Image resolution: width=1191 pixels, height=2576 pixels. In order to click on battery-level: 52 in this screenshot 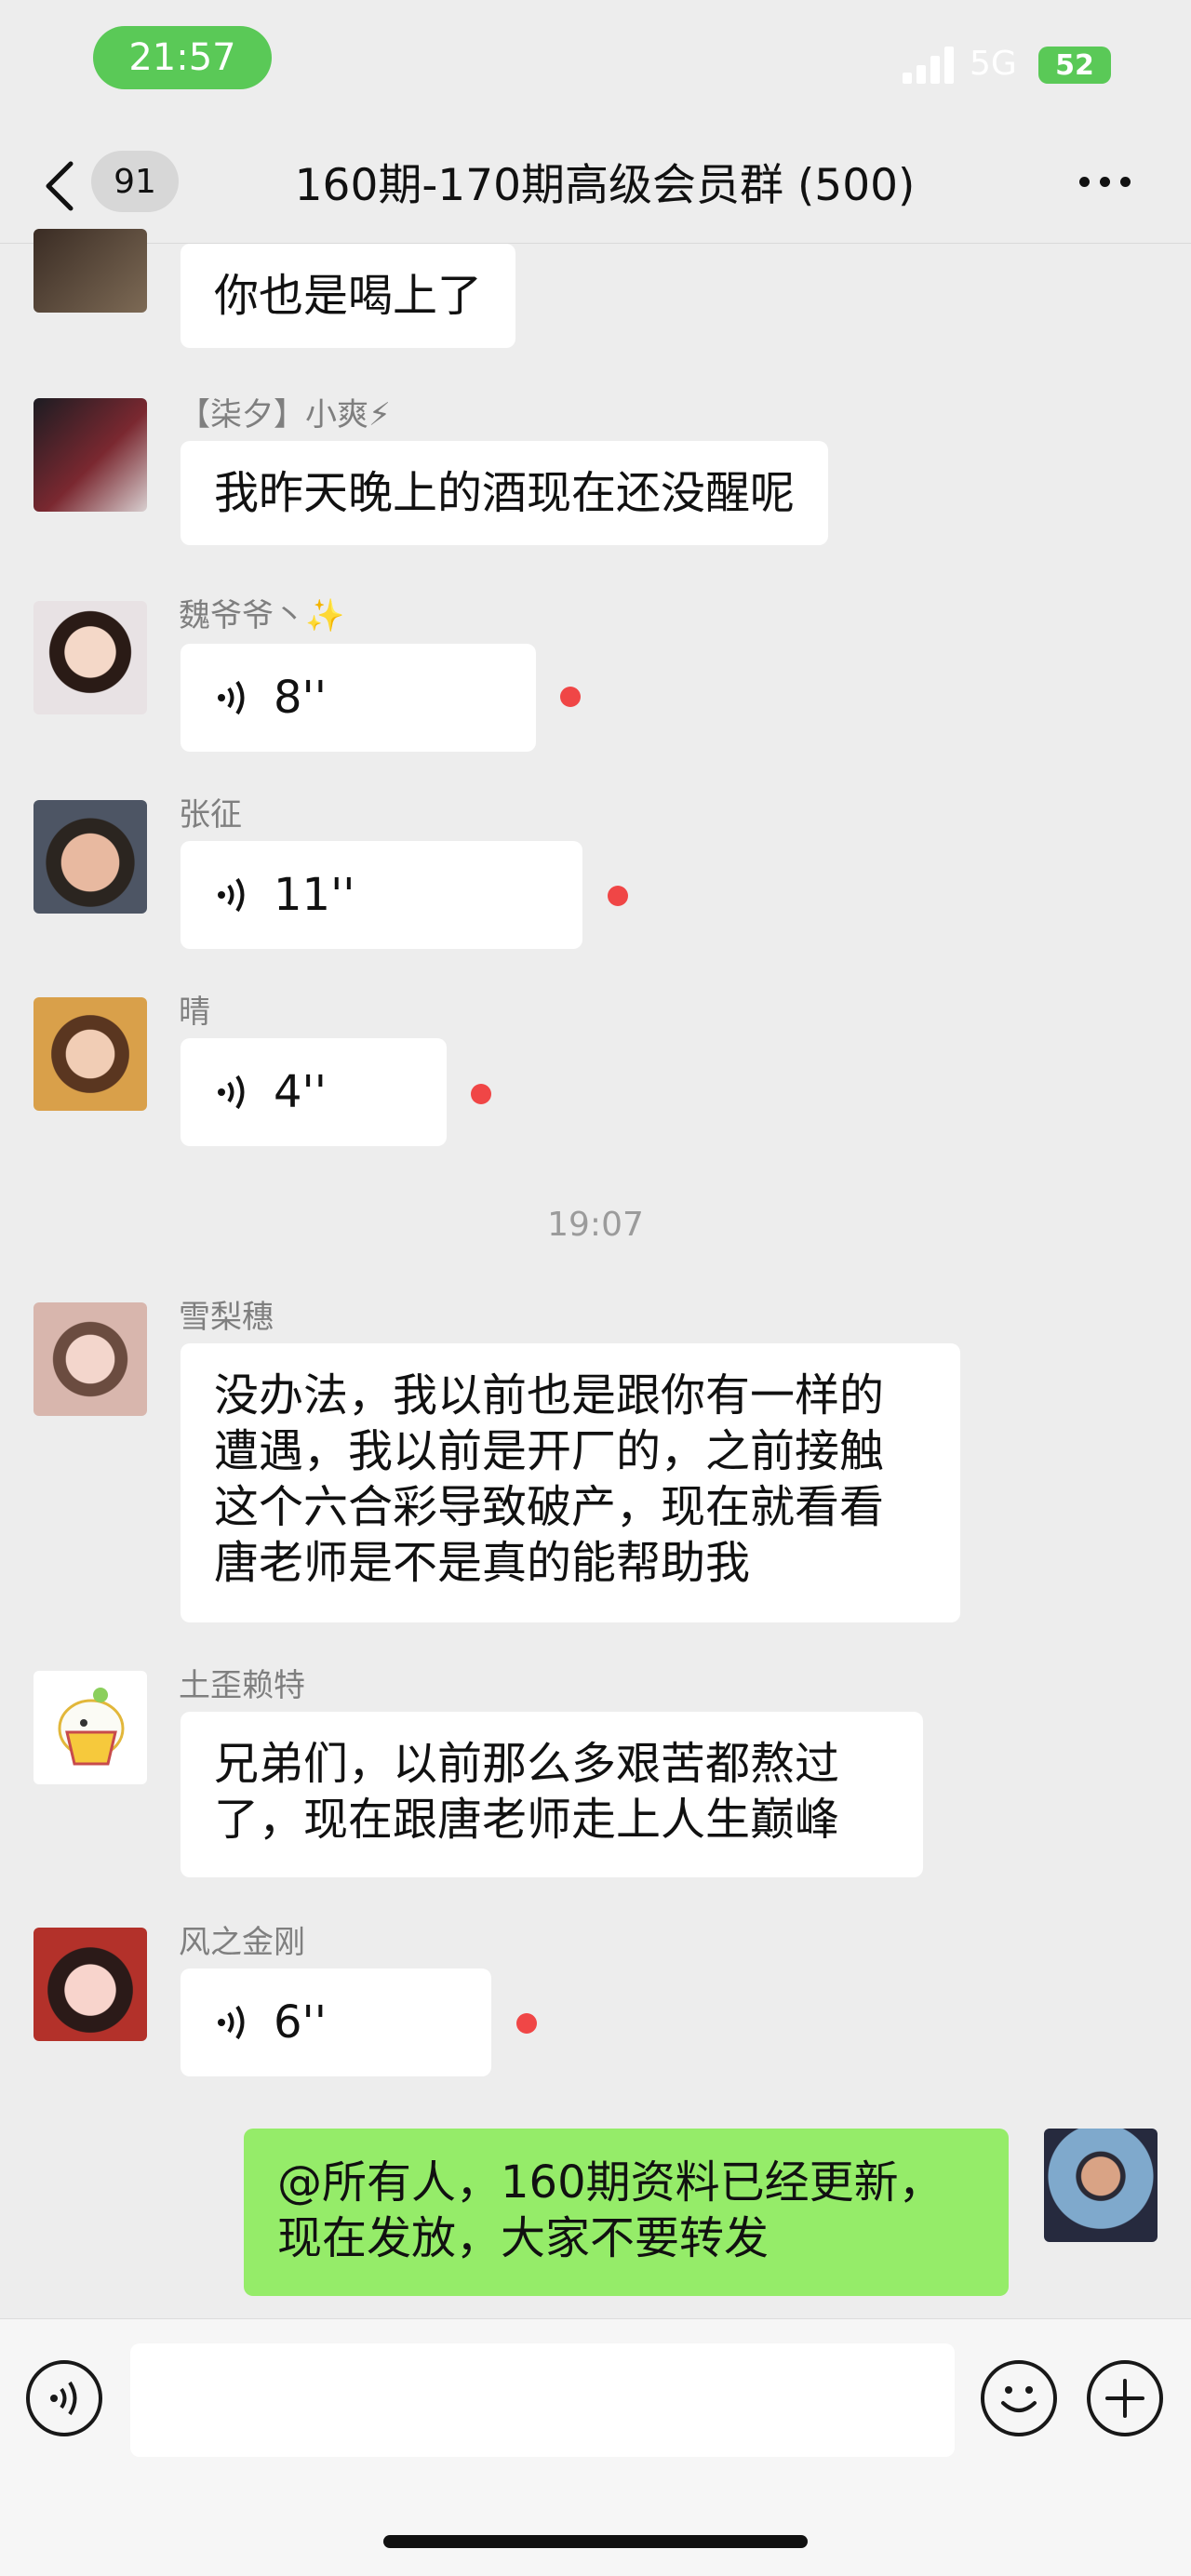, I will do `click(1074, 65)`.